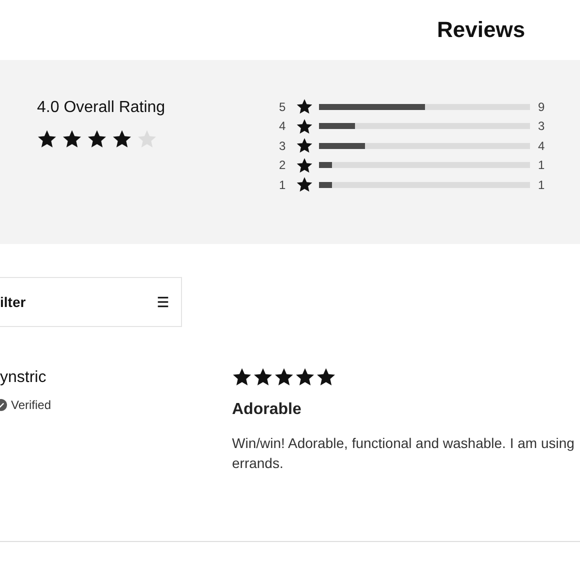 Image resolution: width=580 pixels, height=580 pixels. I want to click on star-level: 2, so click(283, 165).